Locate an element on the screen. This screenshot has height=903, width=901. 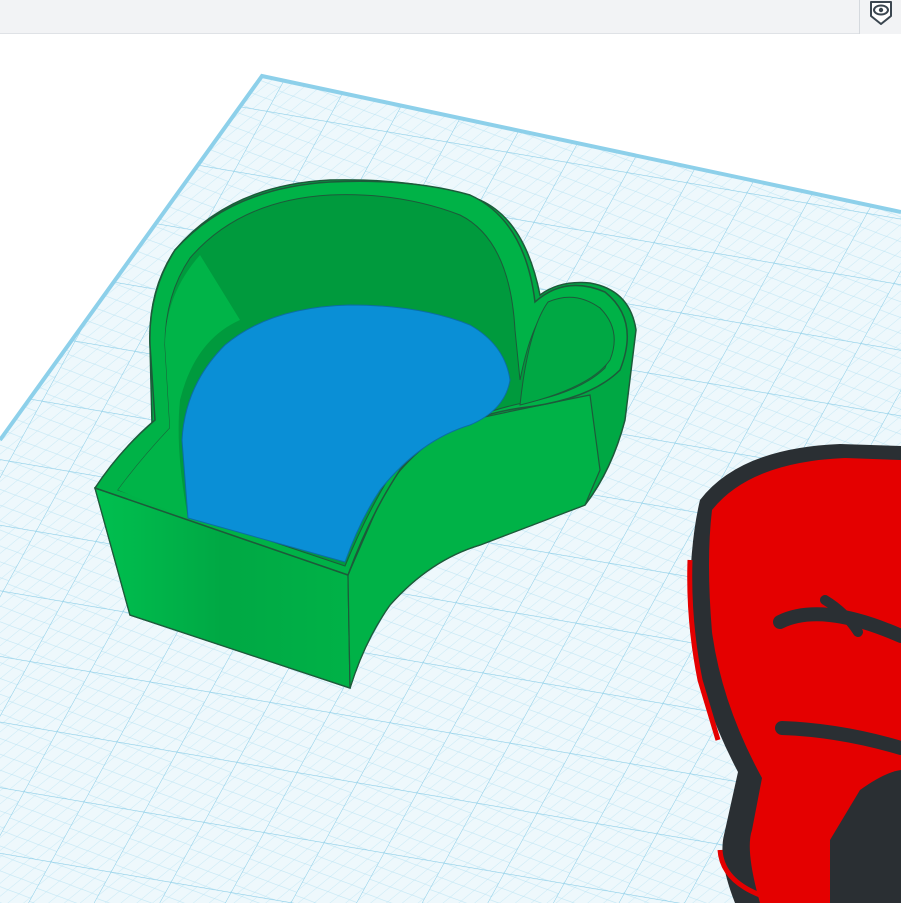
eye-icon is located at coordinates (881, 13).